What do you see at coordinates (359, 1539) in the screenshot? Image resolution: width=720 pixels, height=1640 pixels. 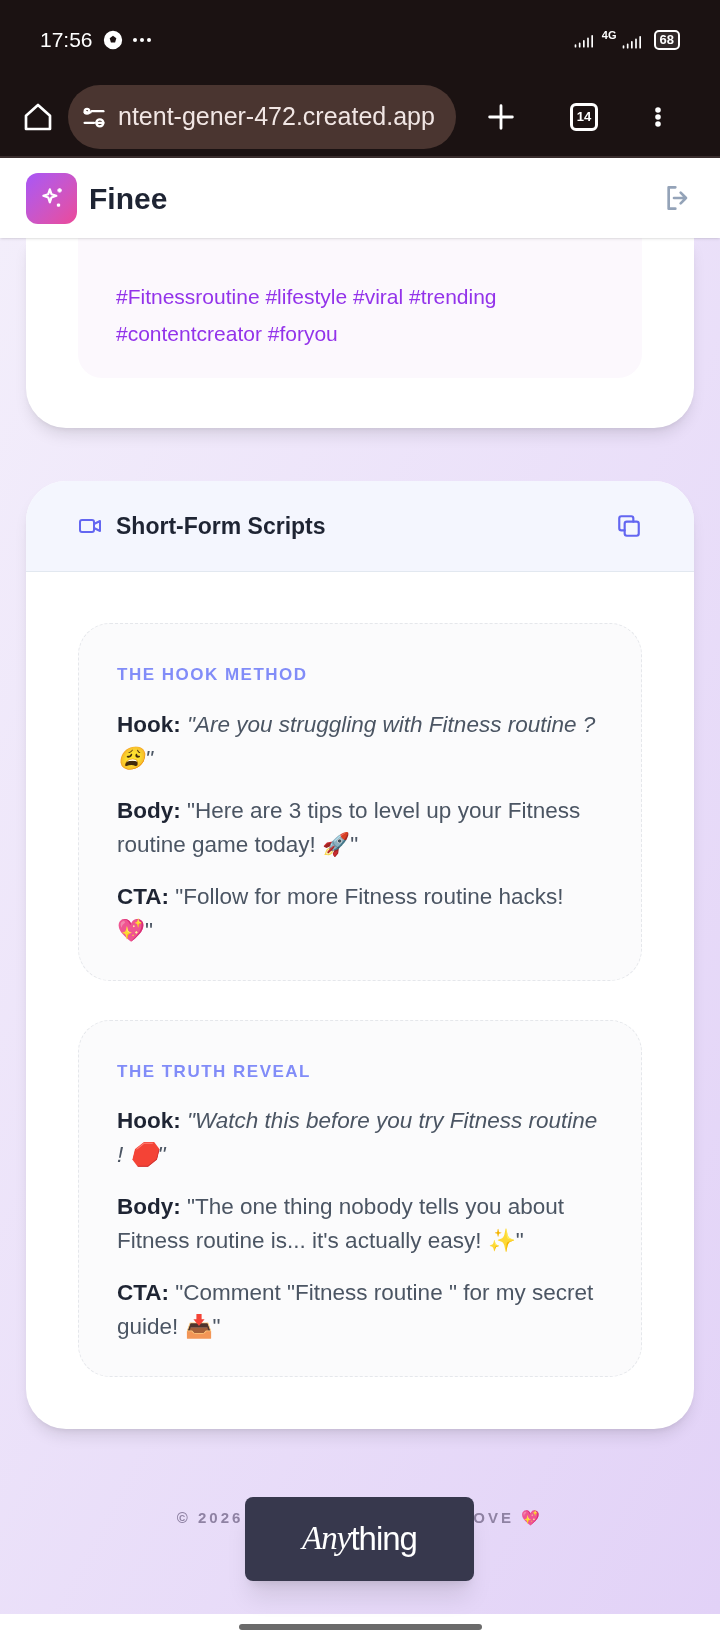 I see `brand-badge: Anything` at bounding box center [359, 1539].